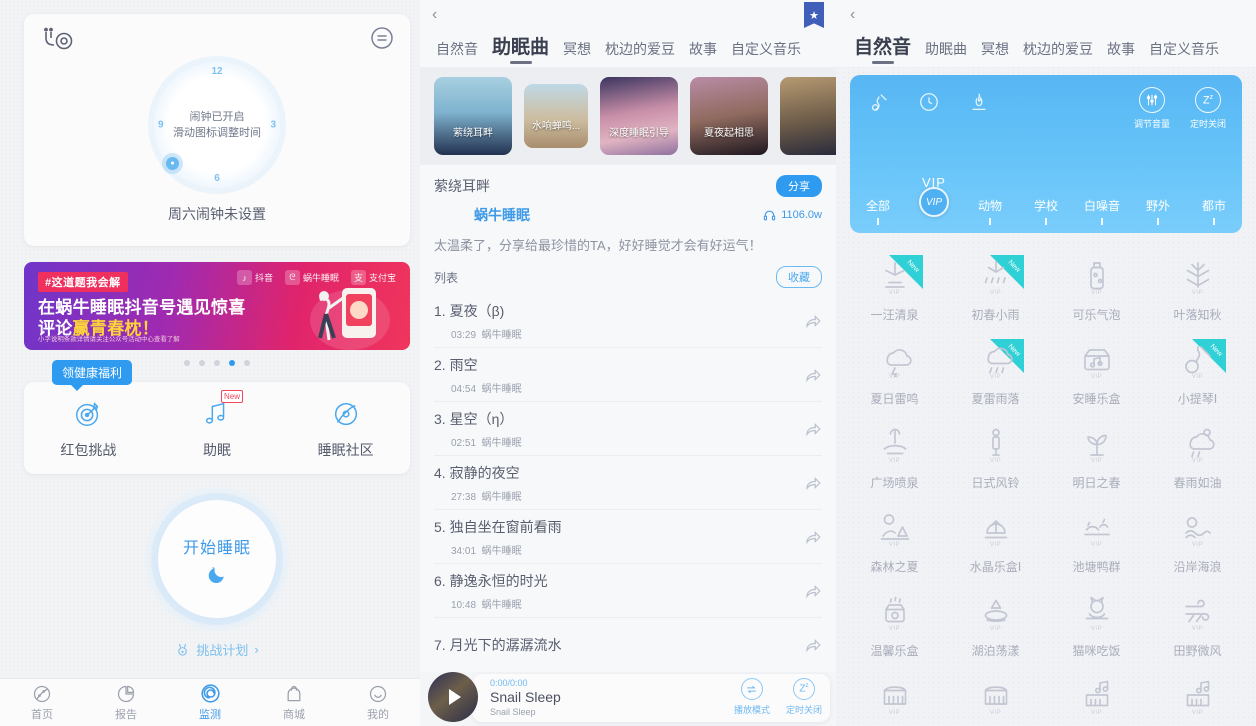 The width and height of the screenshot is (1256, 726). I want to click on album-thumbnail-strip: 萦绕耳畔 水响蝉鸣... 深度睡眠引导 夏夜起相思, so click(628, 116).